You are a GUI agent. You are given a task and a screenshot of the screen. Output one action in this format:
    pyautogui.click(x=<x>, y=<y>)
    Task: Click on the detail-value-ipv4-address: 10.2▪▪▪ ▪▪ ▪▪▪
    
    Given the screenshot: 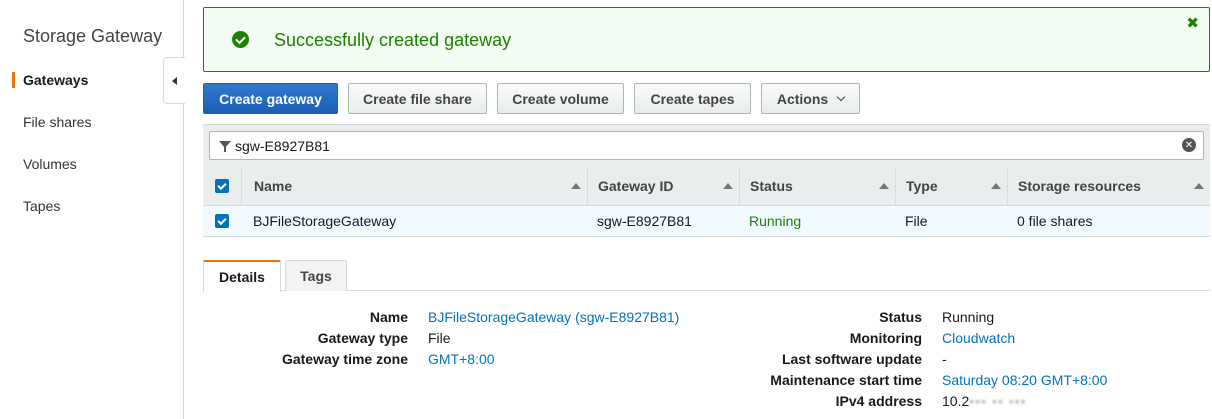 What is the action you would take?
    pyautogui.click(x=984, y=401)
    